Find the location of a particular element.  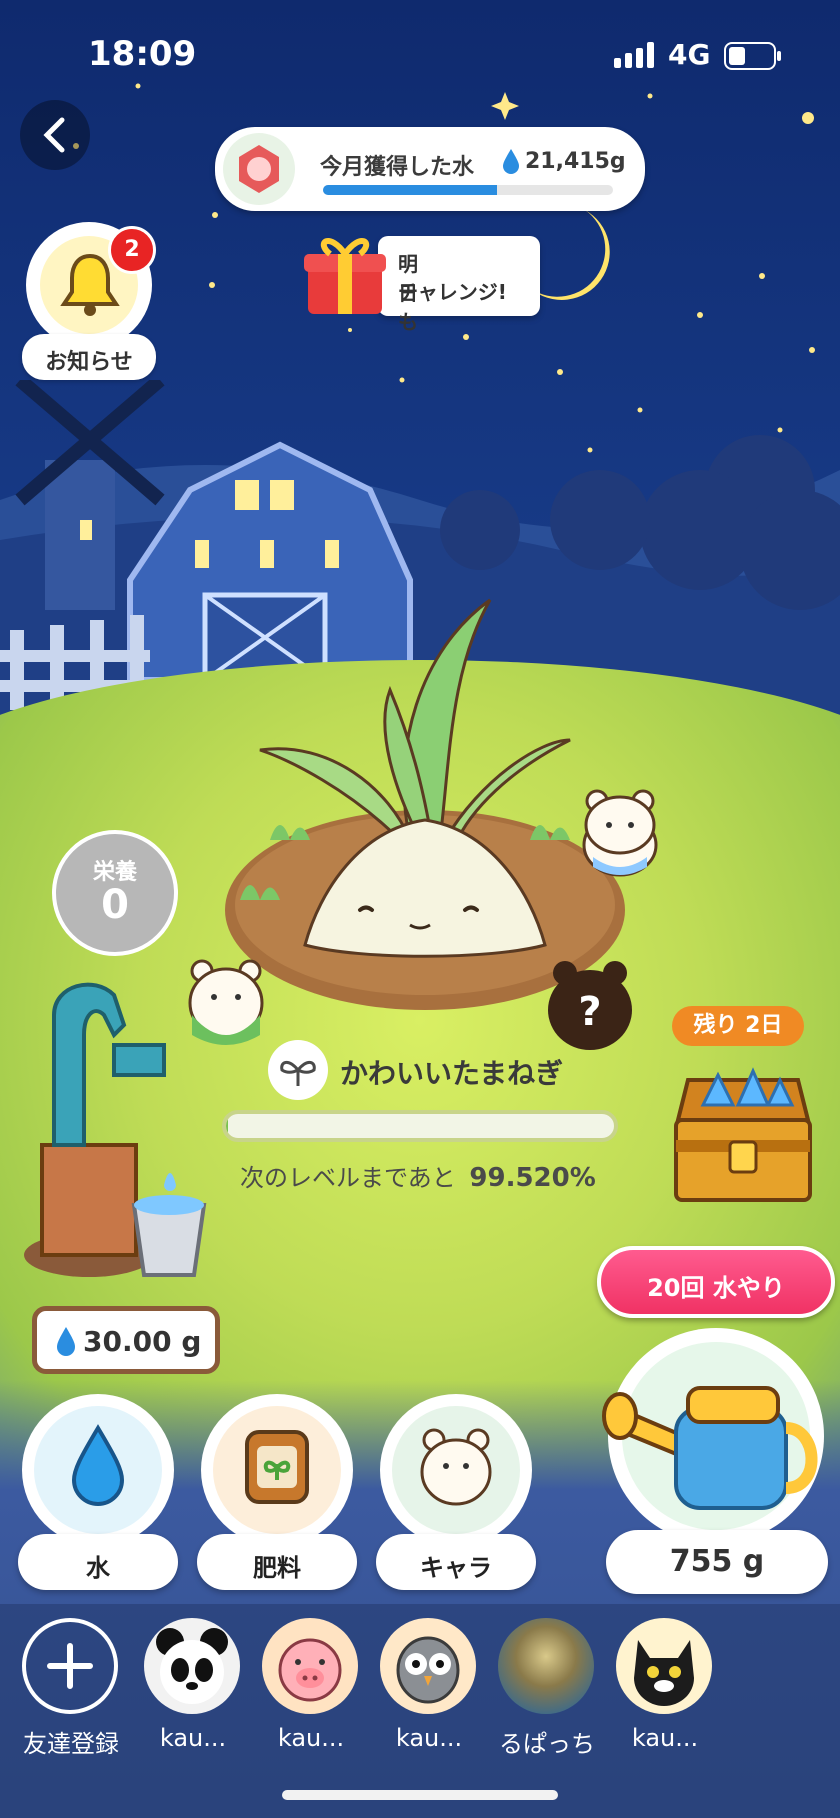

fertilizer-action-label: 肥料 is located at coordinates (277, 1568).